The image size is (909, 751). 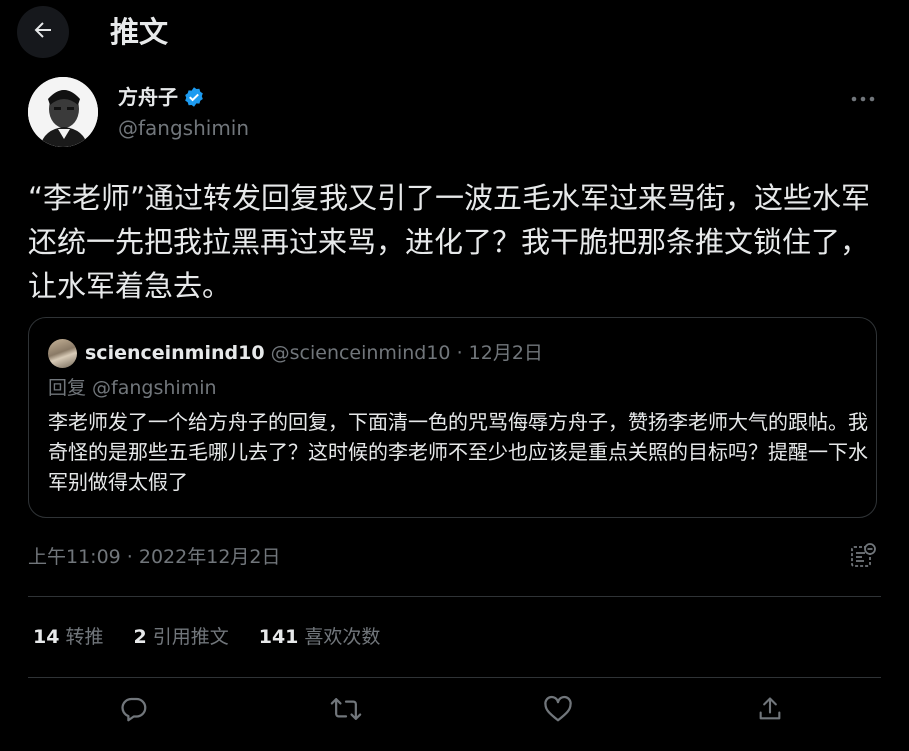 What do you see at coordinates (194, 97) in the screenshot?
I see `verified-badge-icon` at bounding box center [194, 97].